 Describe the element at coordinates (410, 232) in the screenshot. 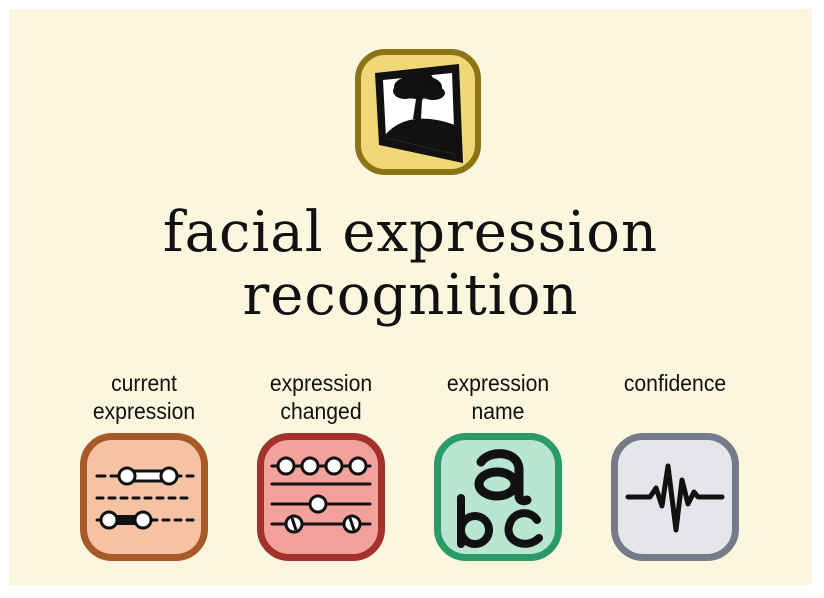

I see `title-line-1: facial expression` at that location.